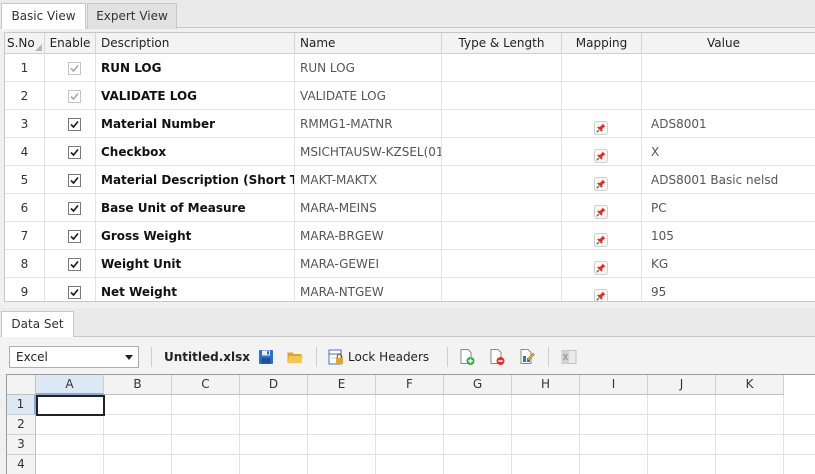 The image size is (815, 474). I want to click on column-header-k: K, so click(750, 385).